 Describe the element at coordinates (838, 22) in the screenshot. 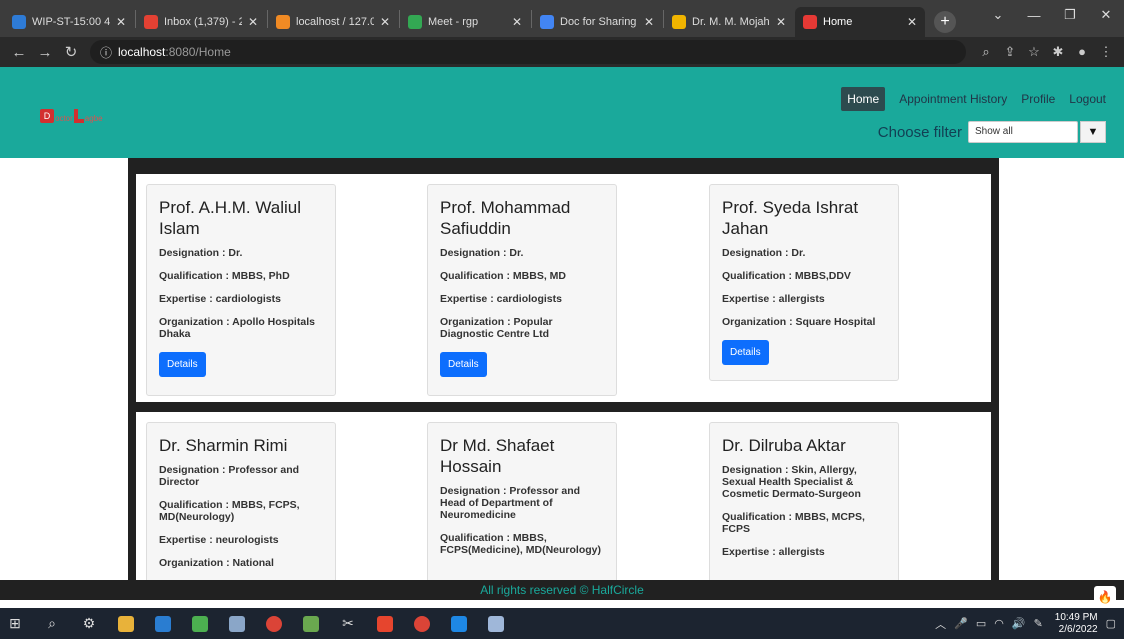

I see `tab-title: Home` at that location.